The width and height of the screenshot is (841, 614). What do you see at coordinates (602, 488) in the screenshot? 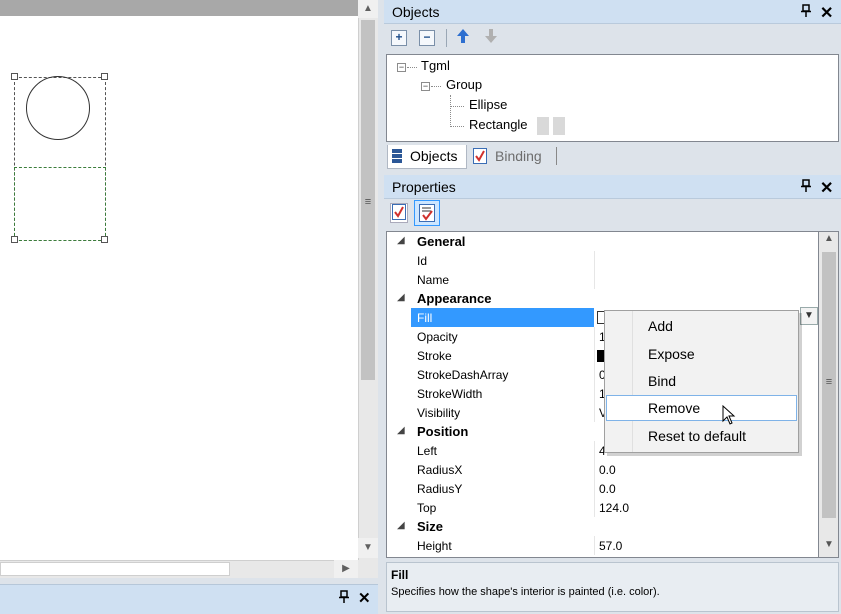
I see `property-row-radiusy: RadiusY 0.0` at bounding box center [602, 488].